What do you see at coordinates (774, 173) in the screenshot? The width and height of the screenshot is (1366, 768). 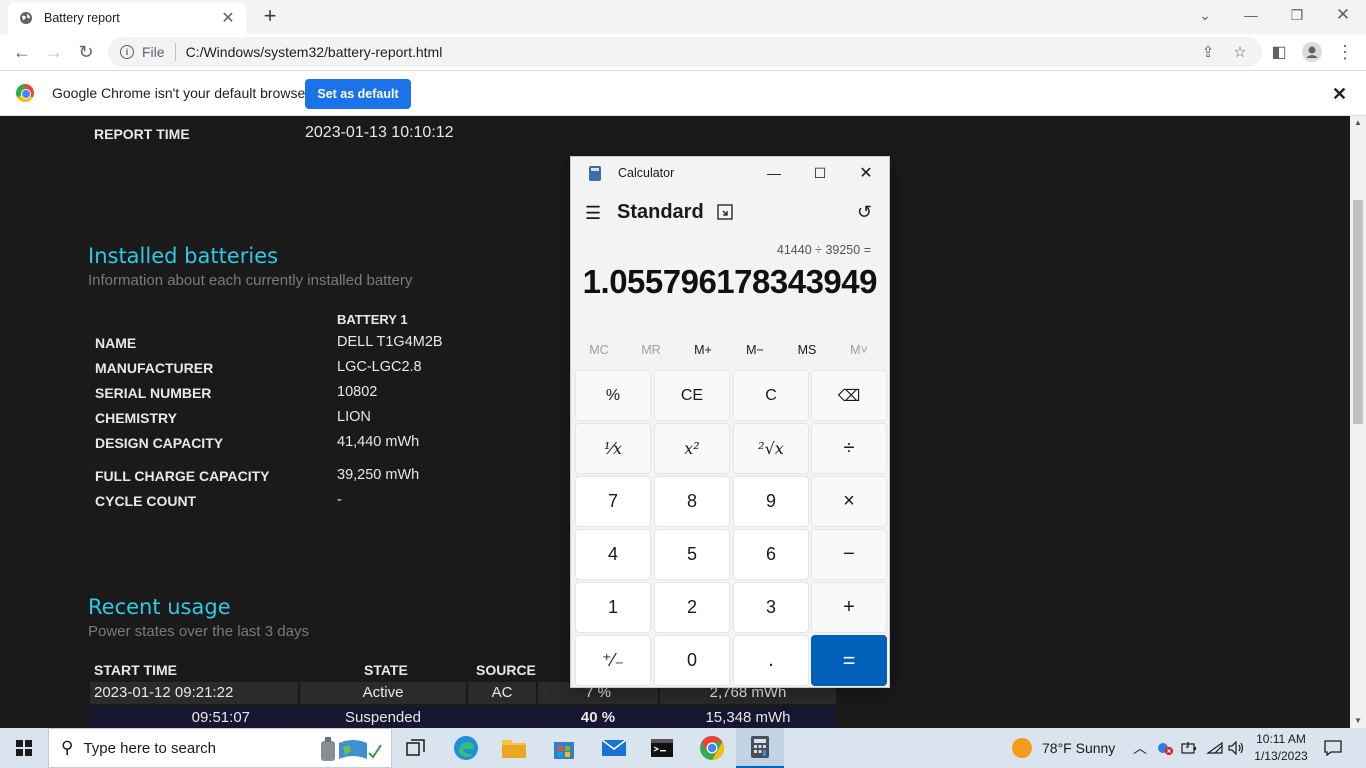 I see `calc-minimize-button: —` at bounding box center [774, 173].